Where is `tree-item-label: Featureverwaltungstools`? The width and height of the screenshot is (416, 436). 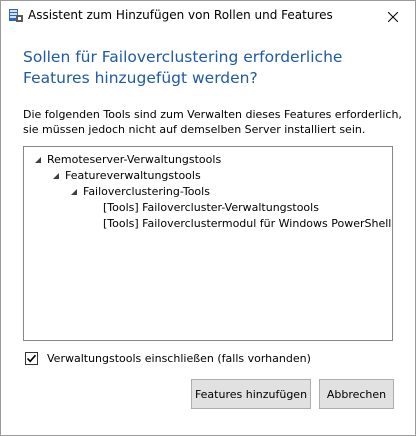
tree-item-label: Featureverwaltungstools is located at coordinates (133, 175).